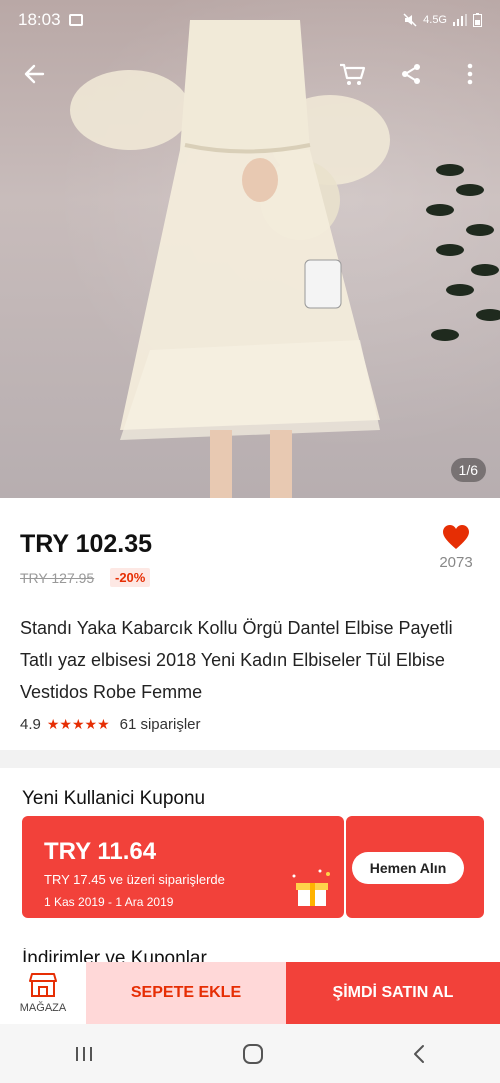  What do you see at coordinates (186, 993) in the screenshot?
I see `add-to-cart-button: SEPETE EKLE` at bounding box center [186, 993].